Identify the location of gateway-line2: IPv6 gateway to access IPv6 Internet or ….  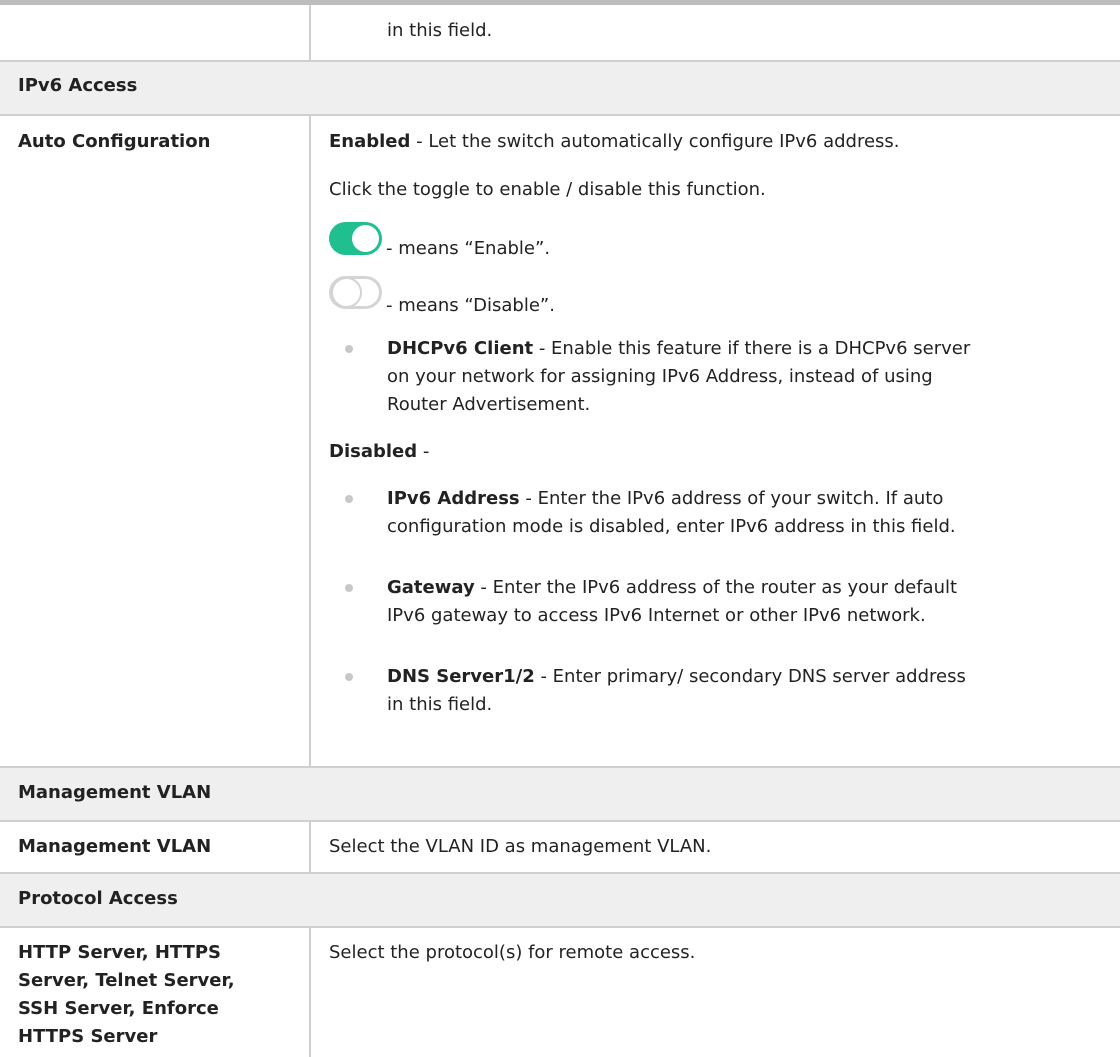
(656, 615).